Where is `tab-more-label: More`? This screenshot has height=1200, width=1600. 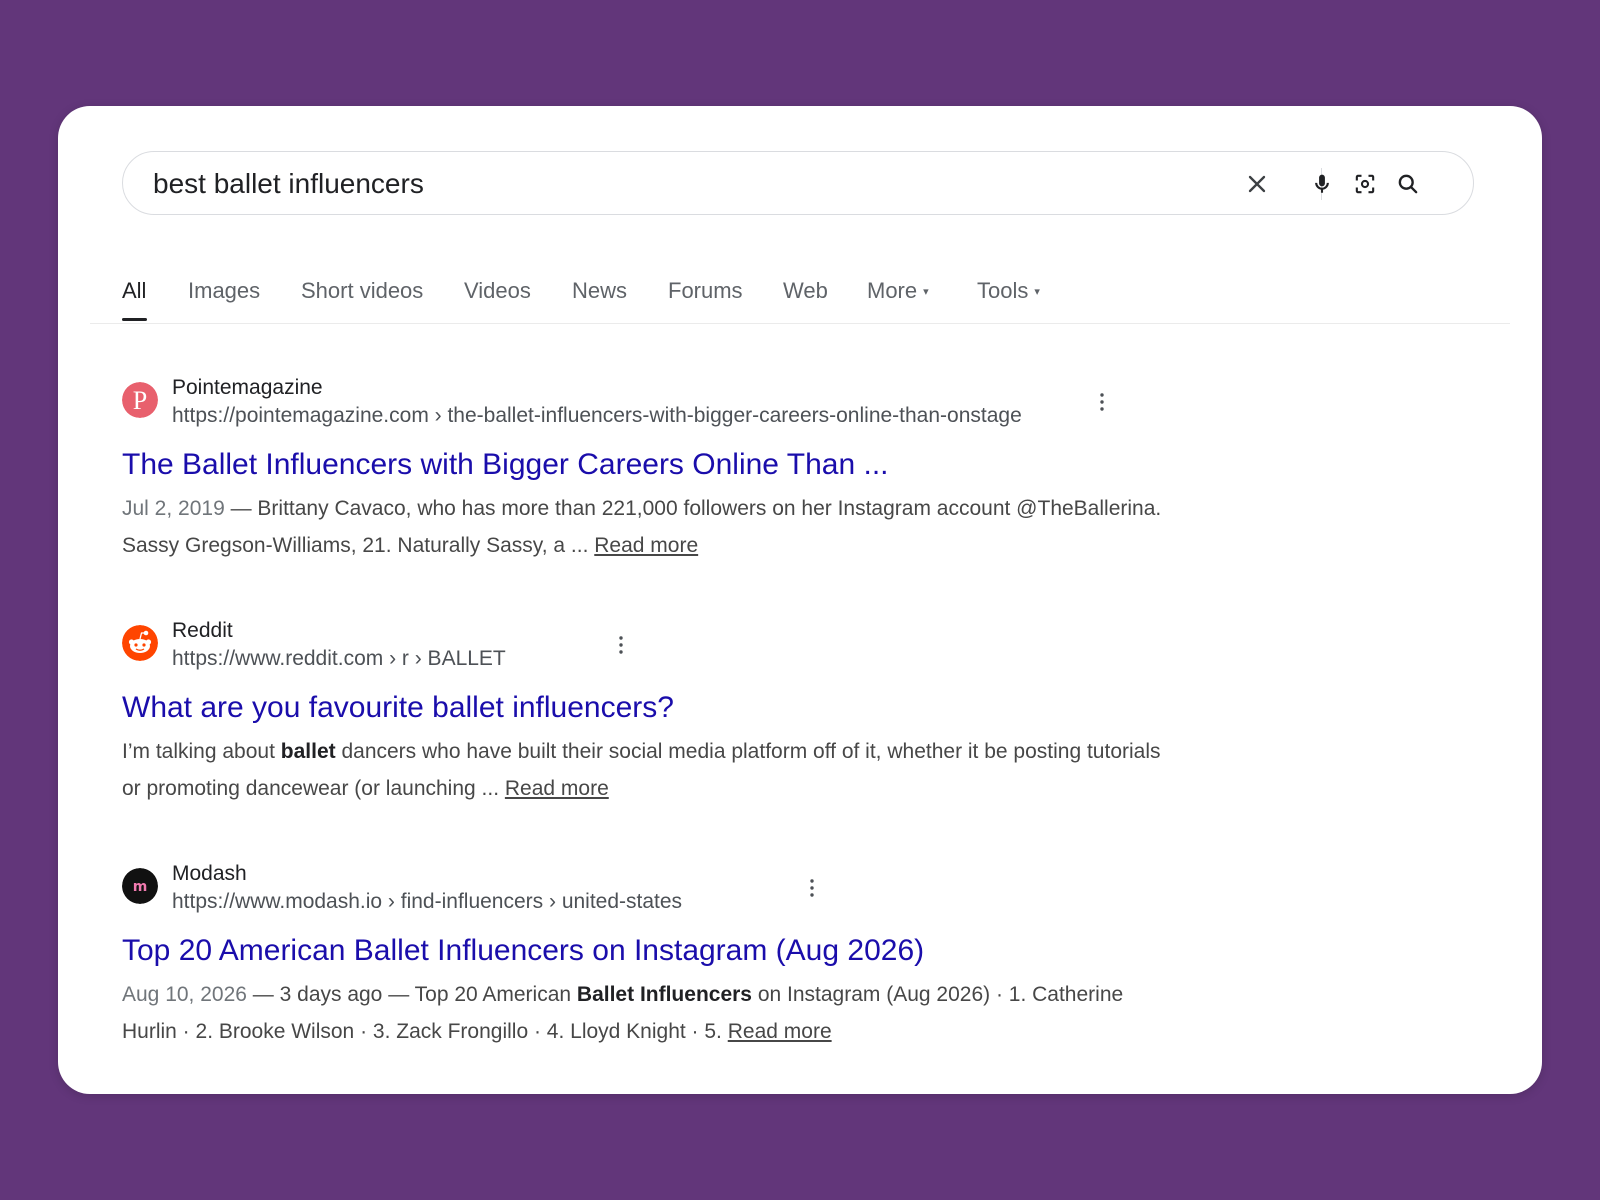
tab-more-label: More is located at coordinates (892, 290).